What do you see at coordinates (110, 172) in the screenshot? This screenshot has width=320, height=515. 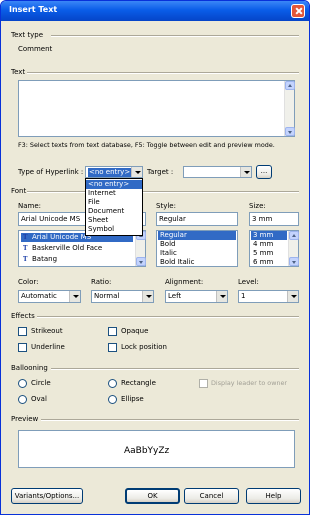 I see `hyperlink-type-value: <no entry>` at bounding box center [110, 172].